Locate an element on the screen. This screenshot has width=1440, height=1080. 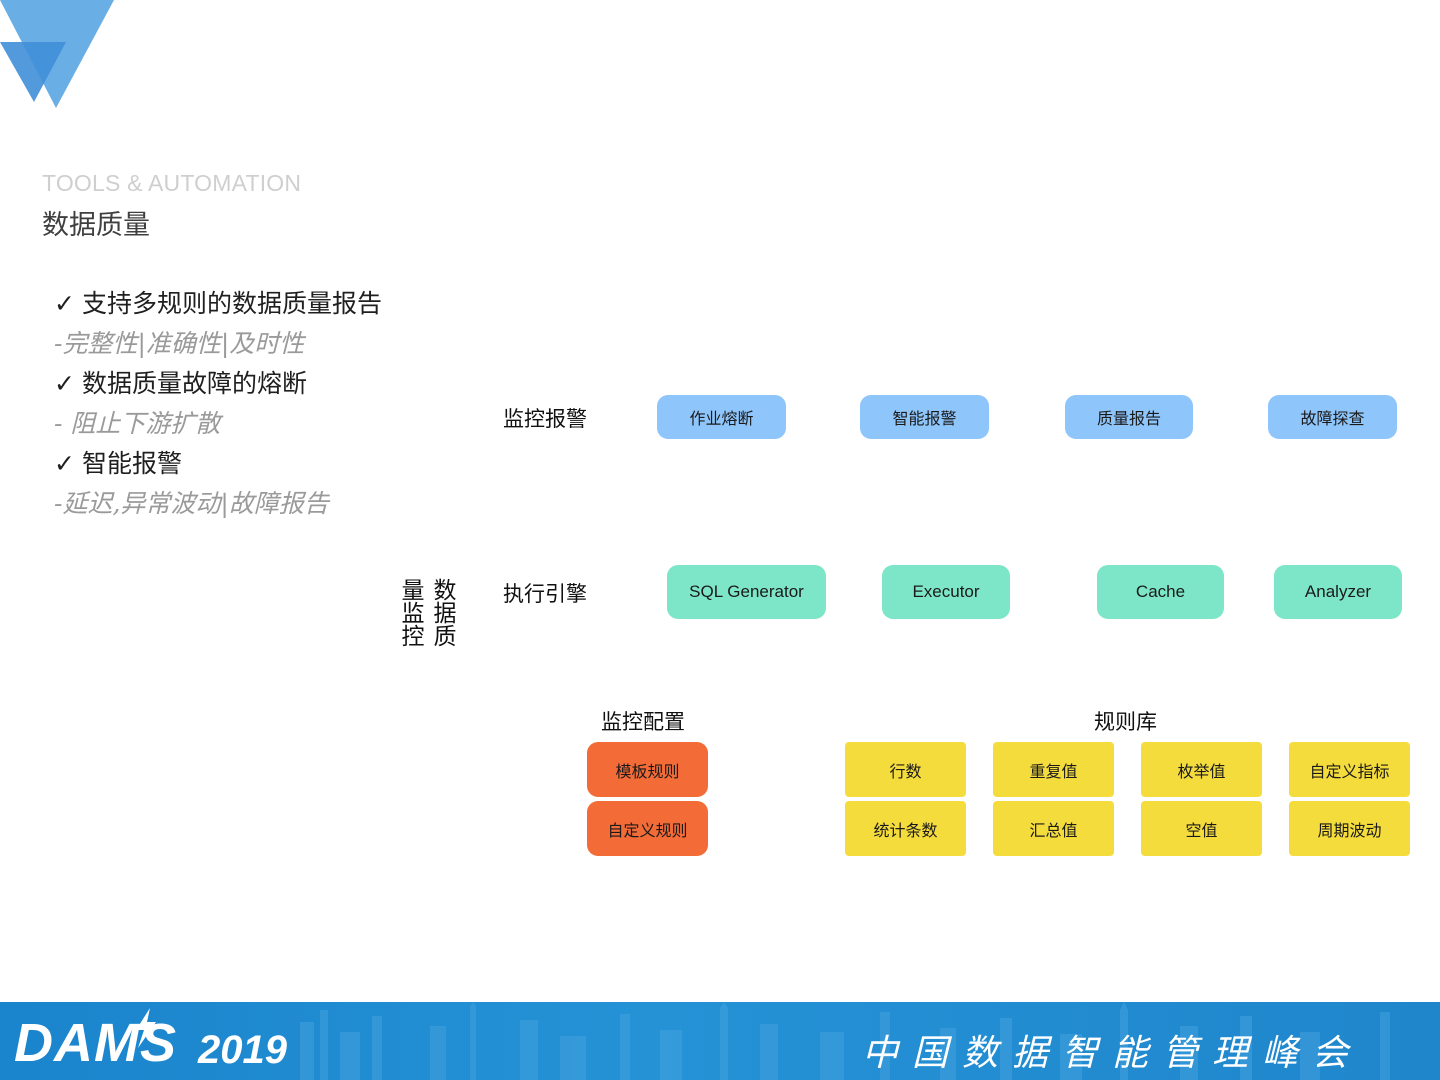
rule-item-duplicate: 重复值 is located at coordinates (1053, 769).